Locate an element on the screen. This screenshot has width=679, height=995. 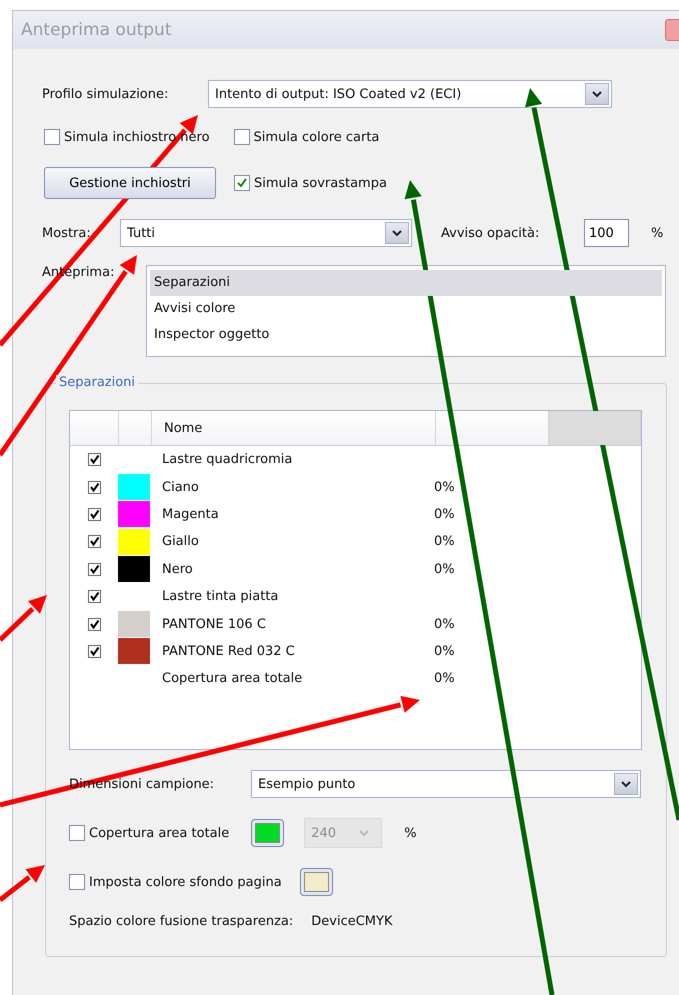
show-dropdown: Tutti is located at coordinates (266, 233).